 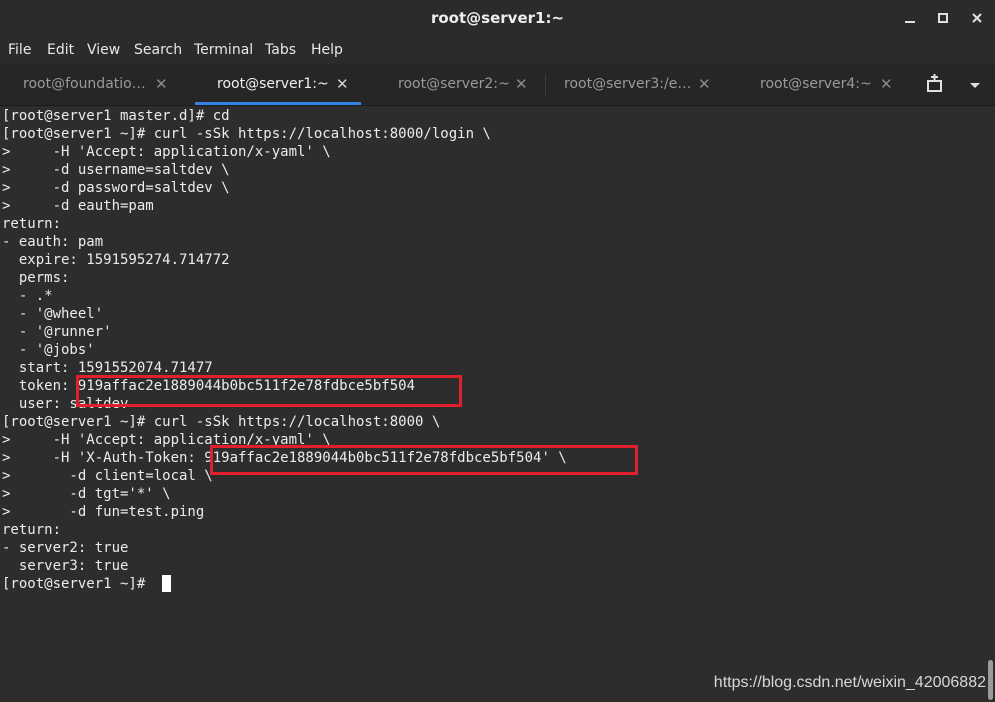 What do you see at coordinates (116, 188) in the screenshot?
I see `terminal-line: > -d password=saltdev \` at bounding box center [116, 188].